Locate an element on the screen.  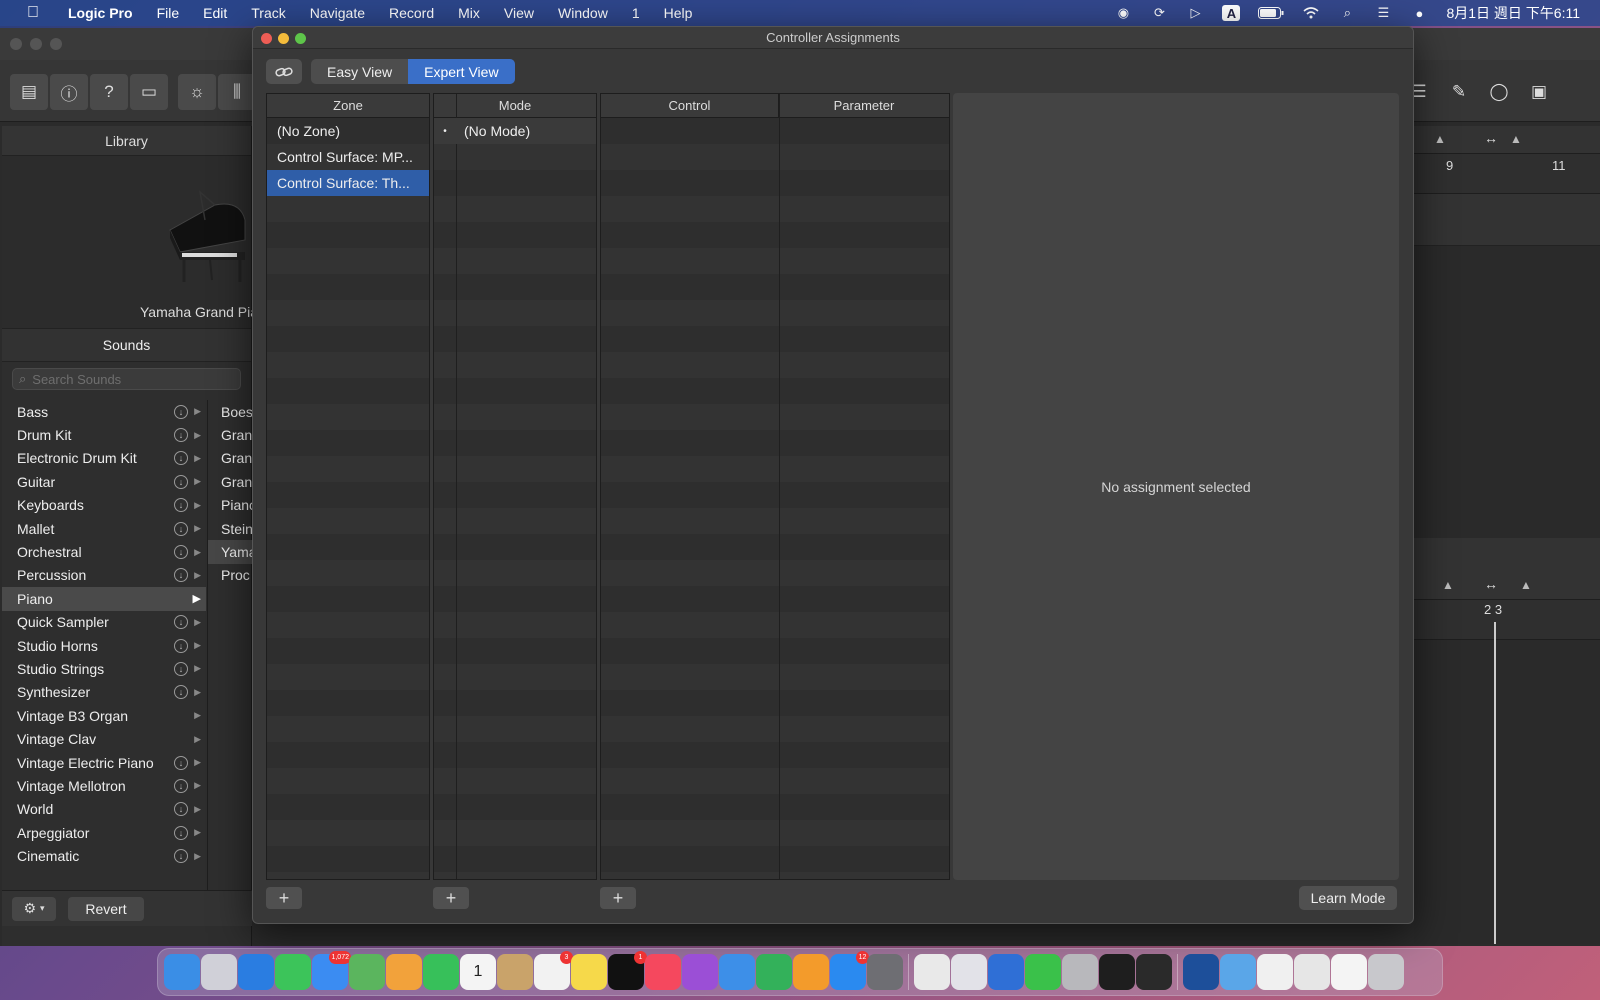
photos-icon is located at coordinates (404, 972).